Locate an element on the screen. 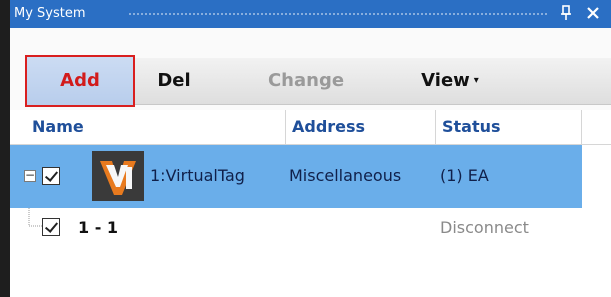 Image resolution: width=611 pixels, height=297 pixels. virtualtag-logo-icon is located at coordinates (118, 176).